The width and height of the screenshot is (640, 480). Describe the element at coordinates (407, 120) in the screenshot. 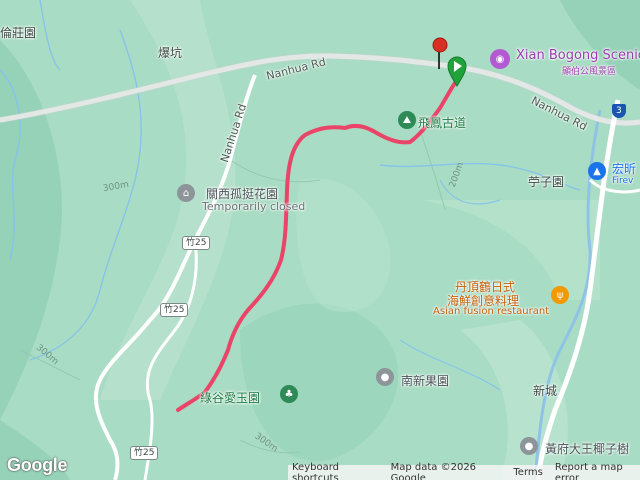

I see `trail-pin-icon: ⛰` at that location.